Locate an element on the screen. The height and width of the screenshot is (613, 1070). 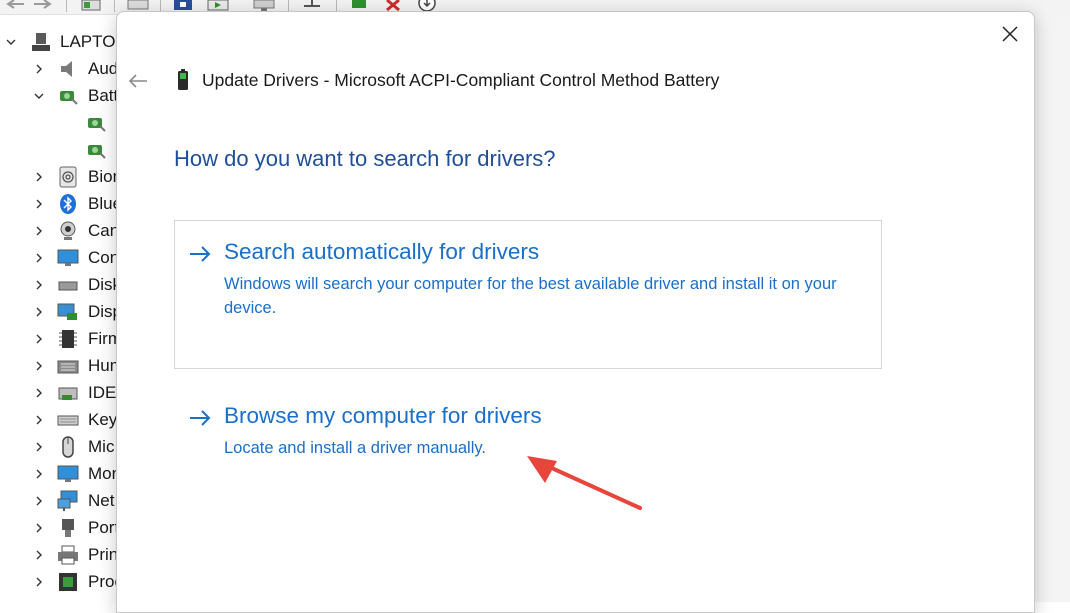
tree-item-display: Disp is located at coordinates (58, 311).